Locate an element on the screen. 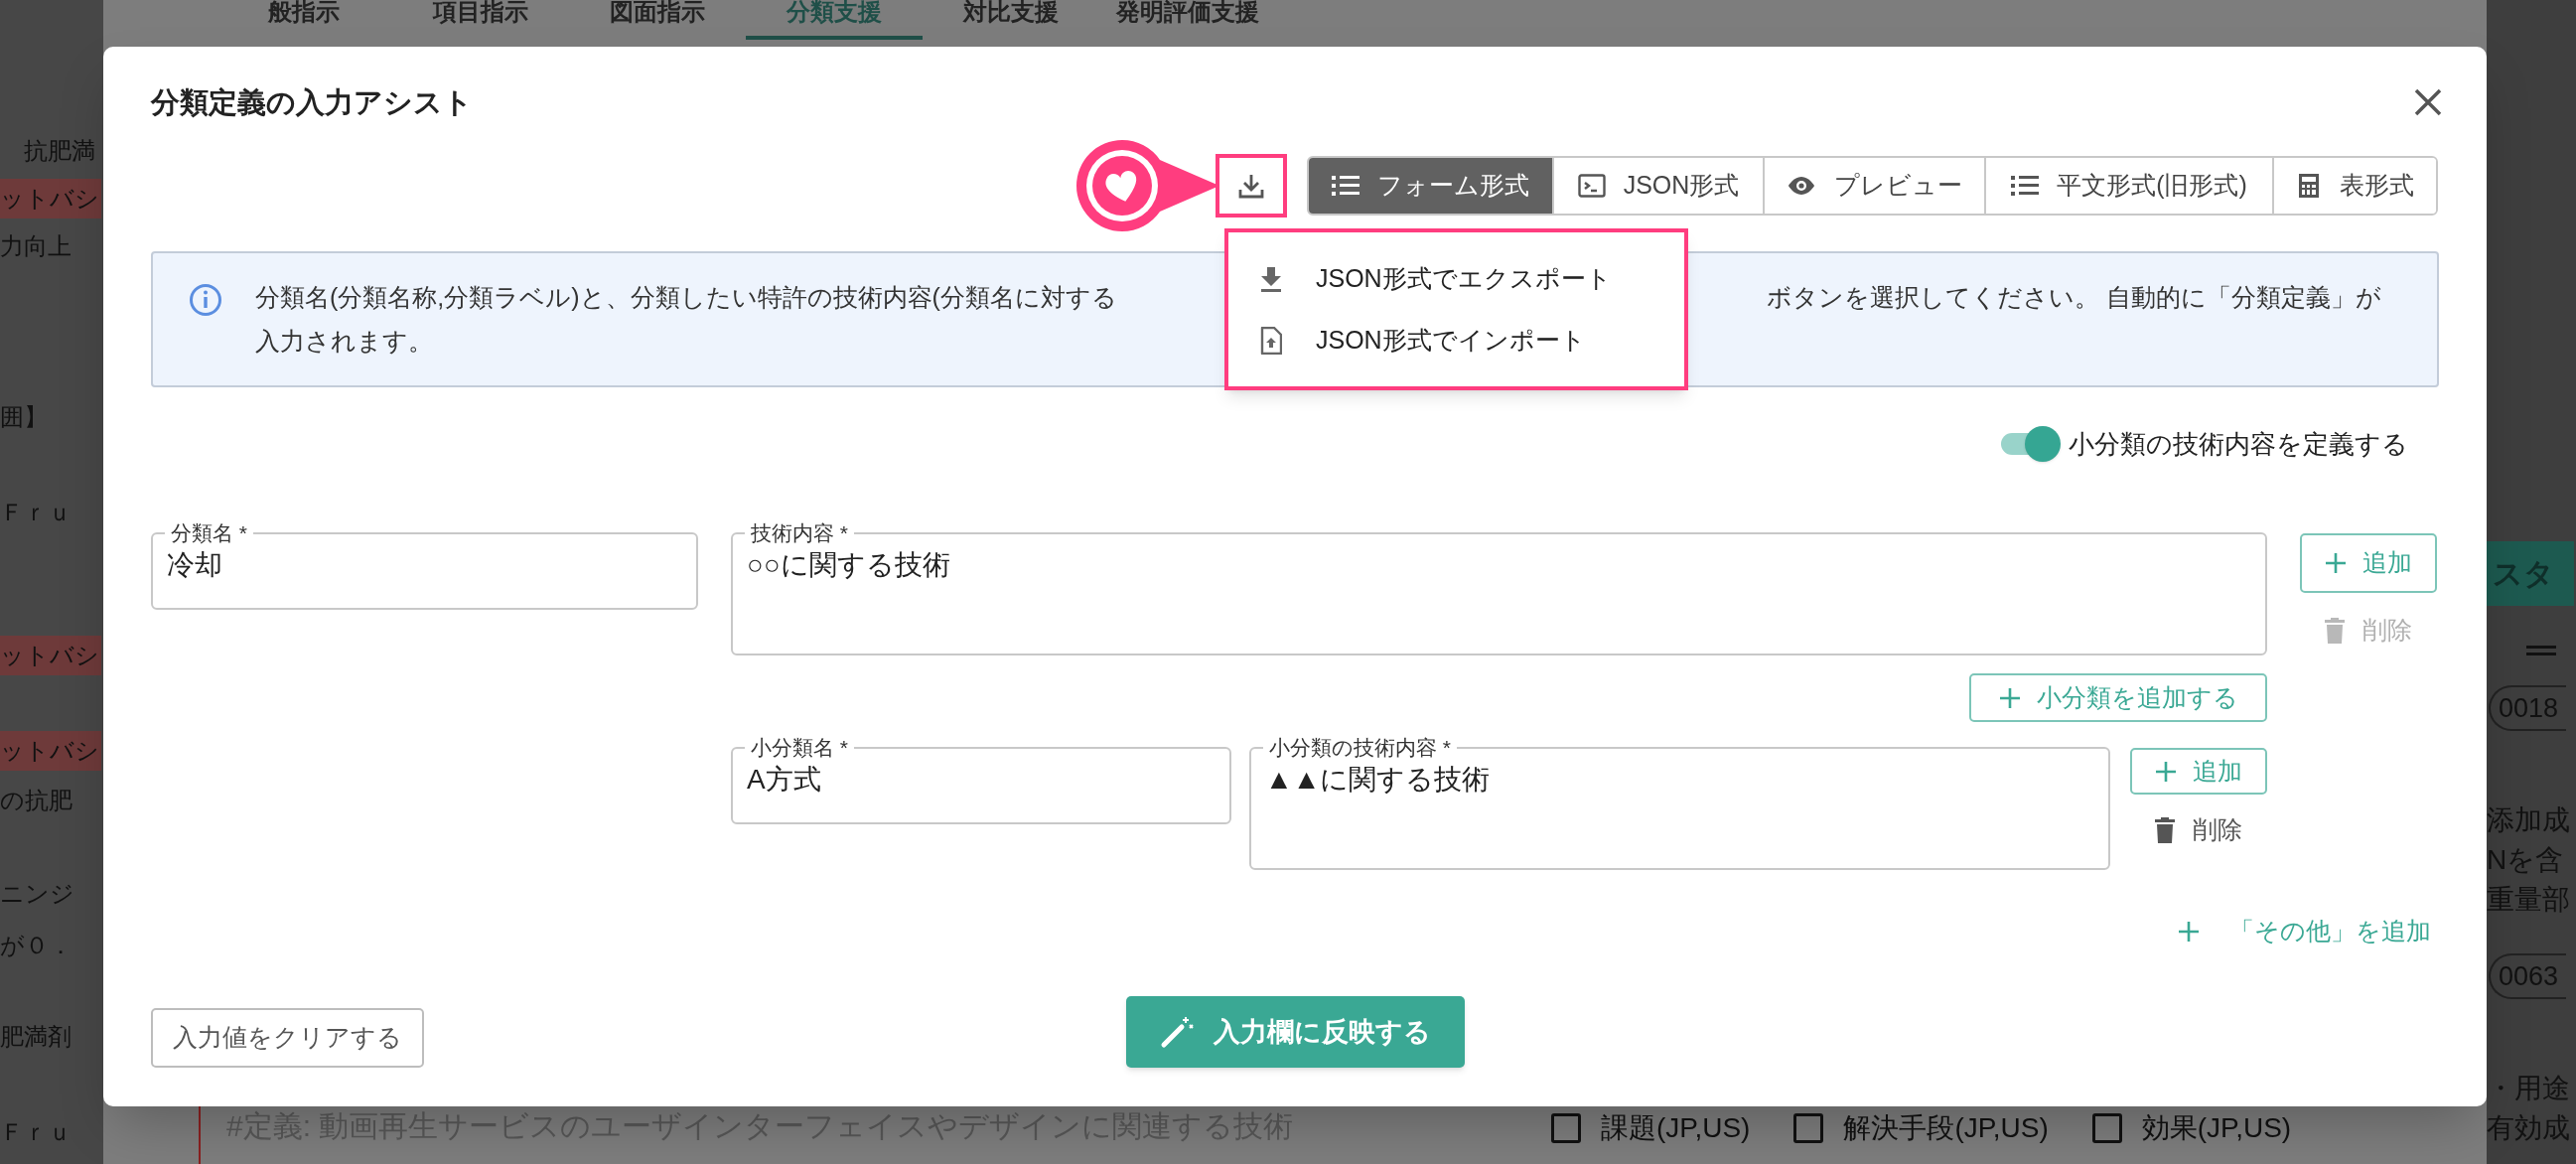 The width and height of the screenshot is (2576, 1164). download-button is located at coordinates (1251, 186).